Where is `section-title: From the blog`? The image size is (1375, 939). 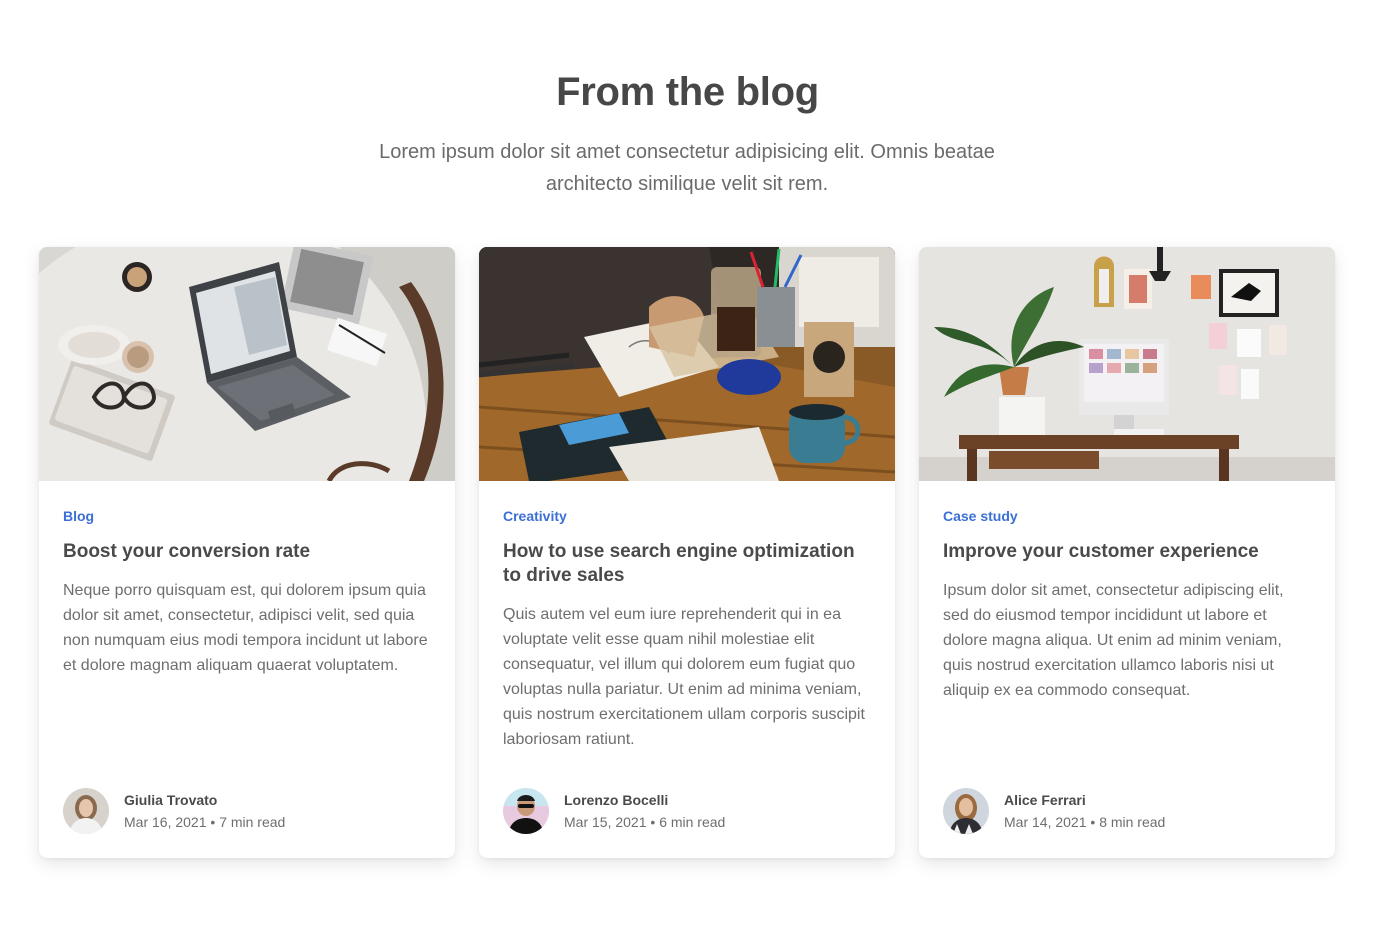 section-title: From the blog is located at coordinates (687, 92).